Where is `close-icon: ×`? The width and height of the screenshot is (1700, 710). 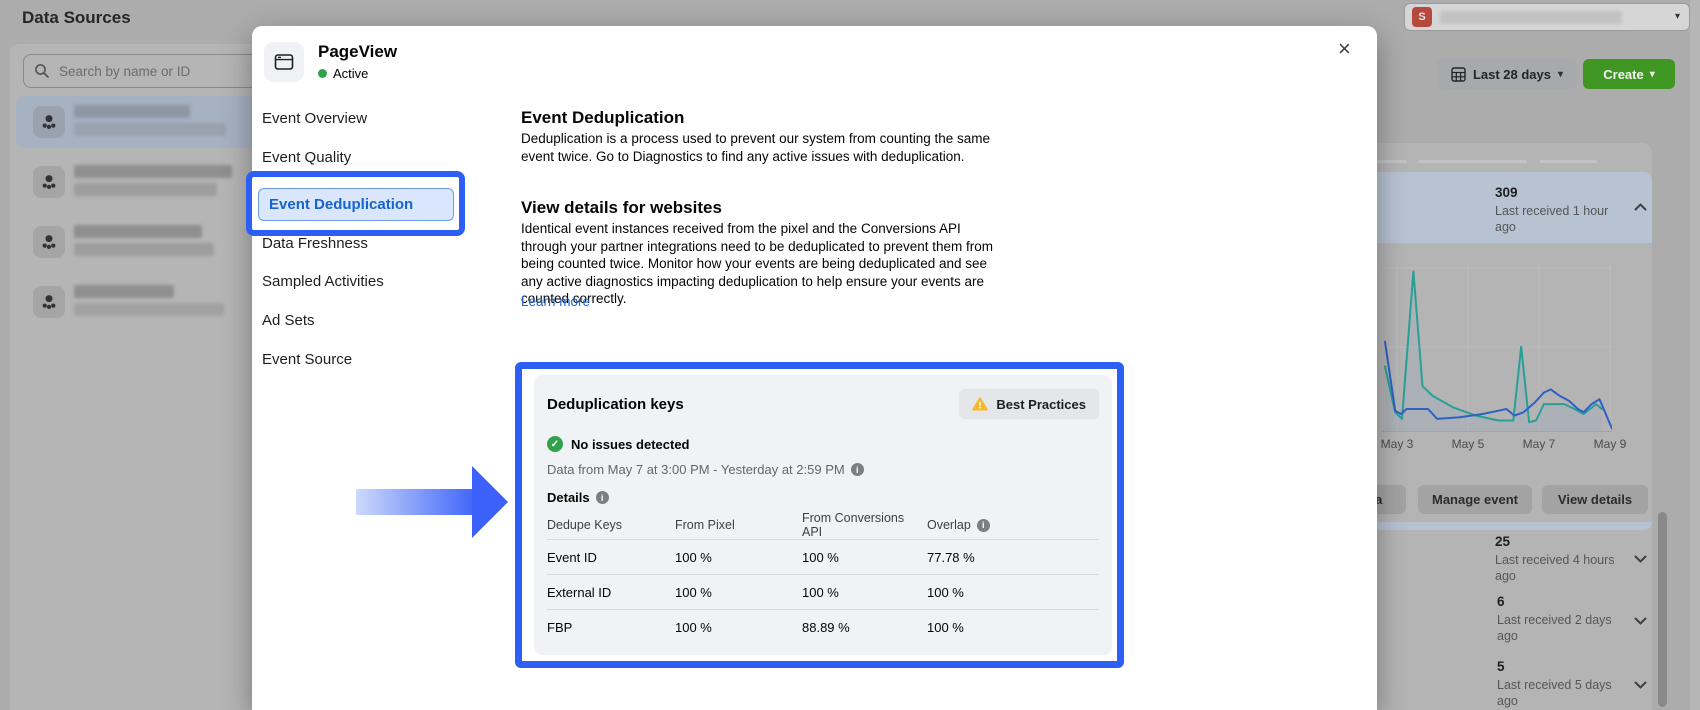
close-icon: × is located at coordinates (1344, 49).